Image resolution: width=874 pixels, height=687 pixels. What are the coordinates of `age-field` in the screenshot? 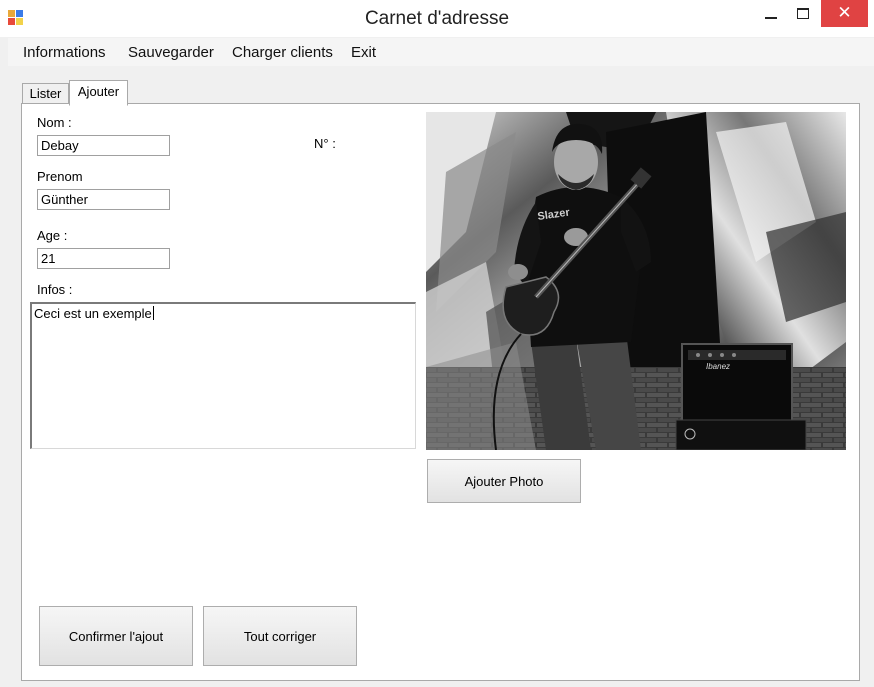 It's located at (103, 258).